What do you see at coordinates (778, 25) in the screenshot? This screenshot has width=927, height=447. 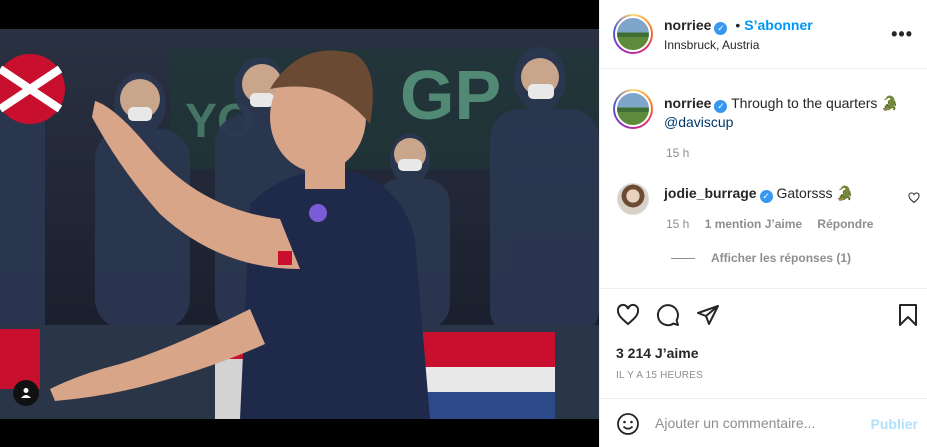 I see `follow-button: S’abonner` at bounding box center [778, 25].